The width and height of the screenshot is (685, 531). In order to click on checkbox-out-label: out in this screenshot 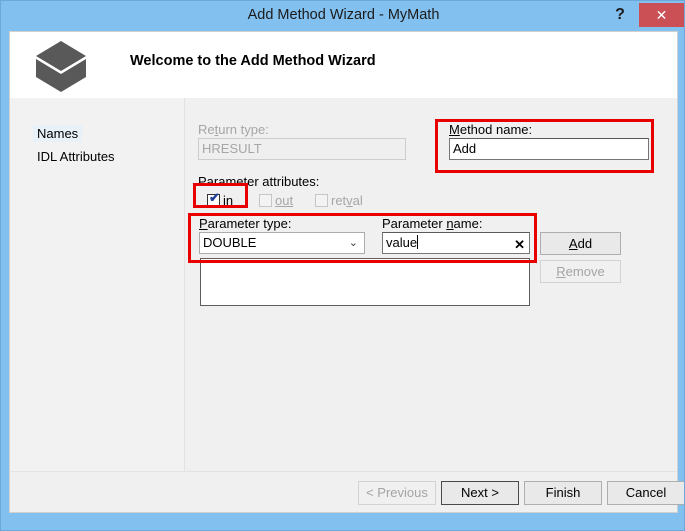, I will do `click(284, 200)`.